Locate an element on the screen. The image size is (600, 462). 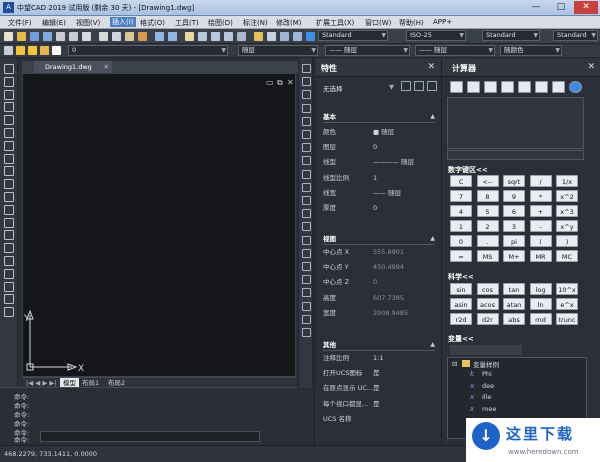
calc-button: x^3 is located at coordinates (567, 211).